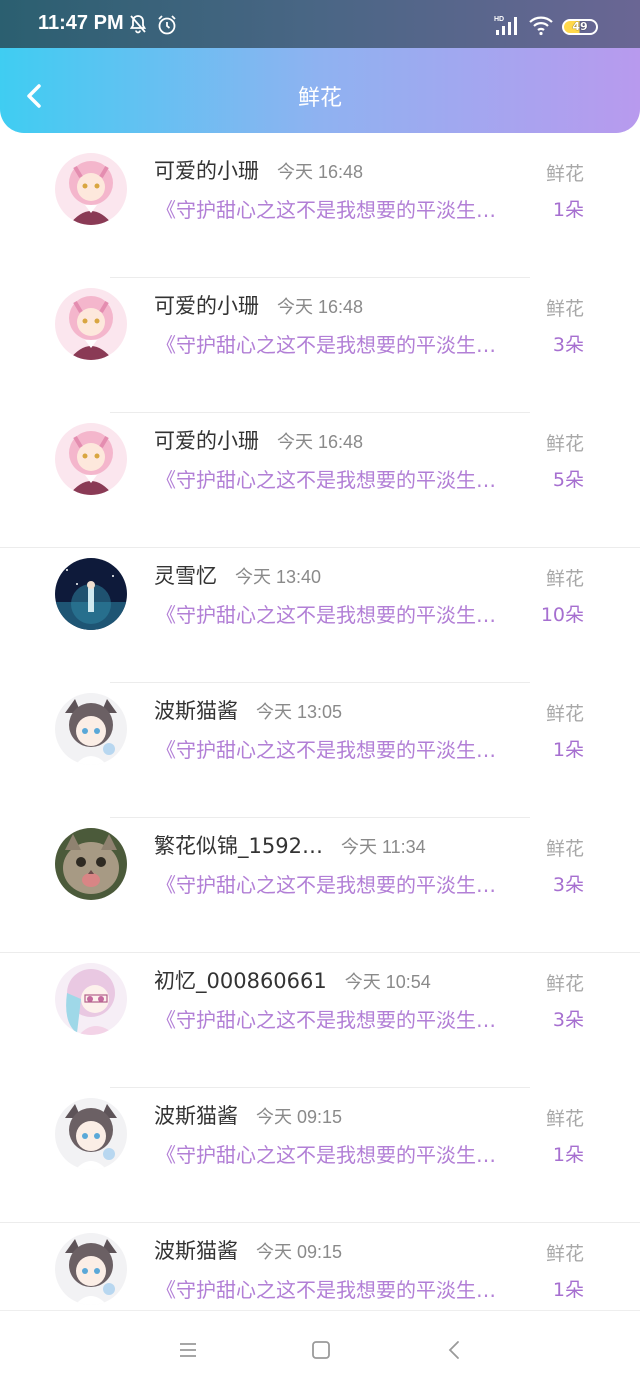 This screenshot has height=1388, width=640. Describe the element at coordinates (499, 19) in the screenshot. I see `svg-text: HD` at that location.